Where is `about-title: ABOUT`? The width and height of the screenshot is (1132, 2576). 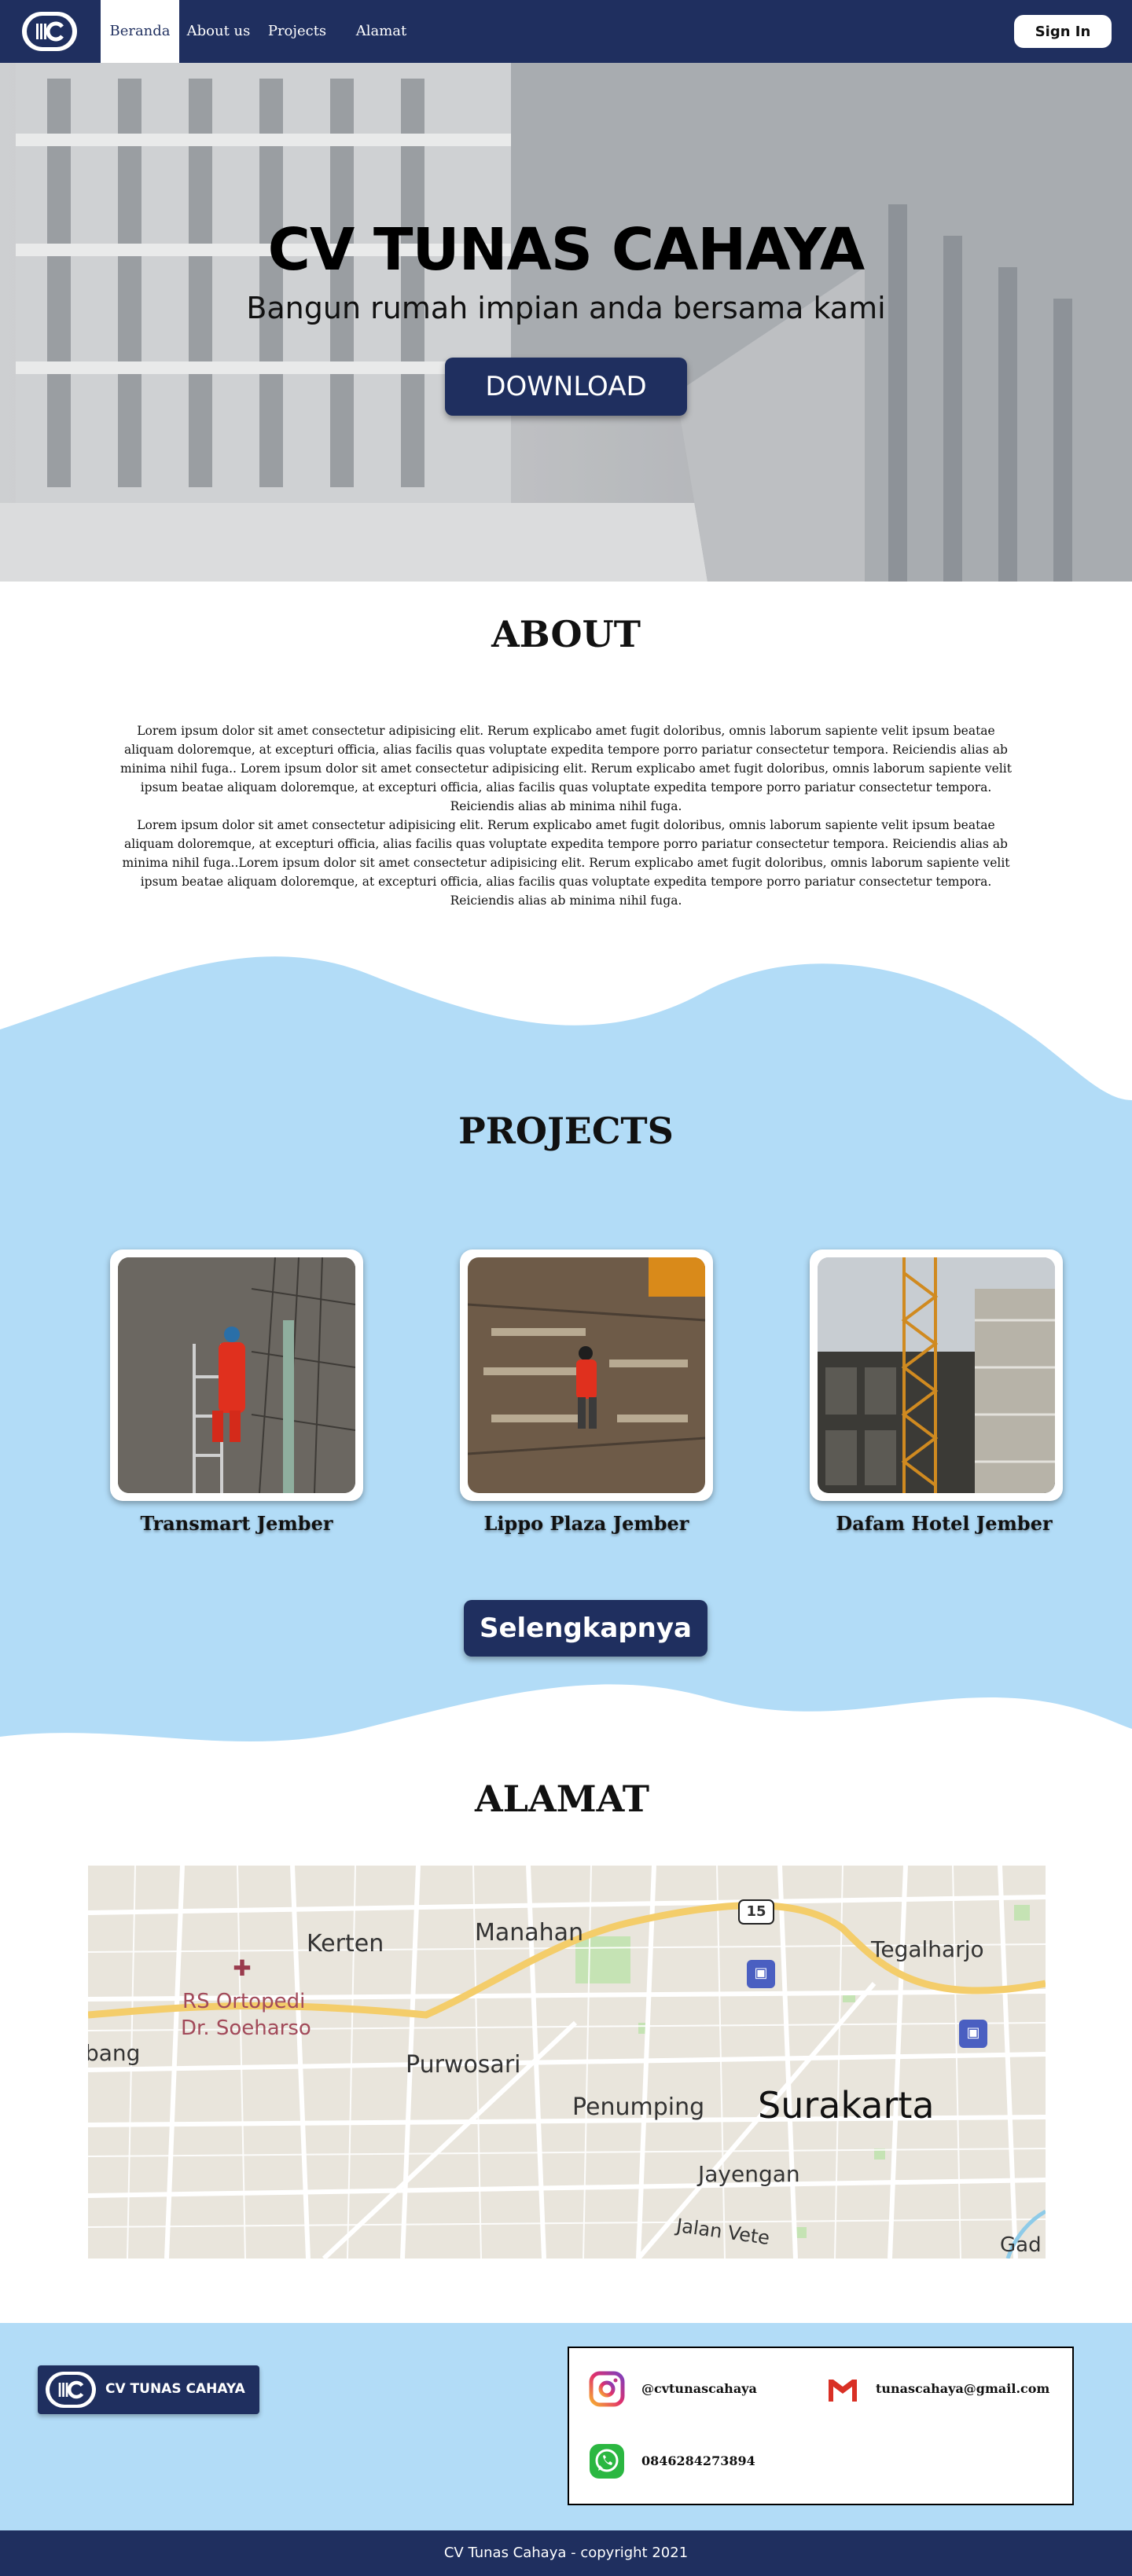 about-title: ABOUT is located at coordinates (566, 634).